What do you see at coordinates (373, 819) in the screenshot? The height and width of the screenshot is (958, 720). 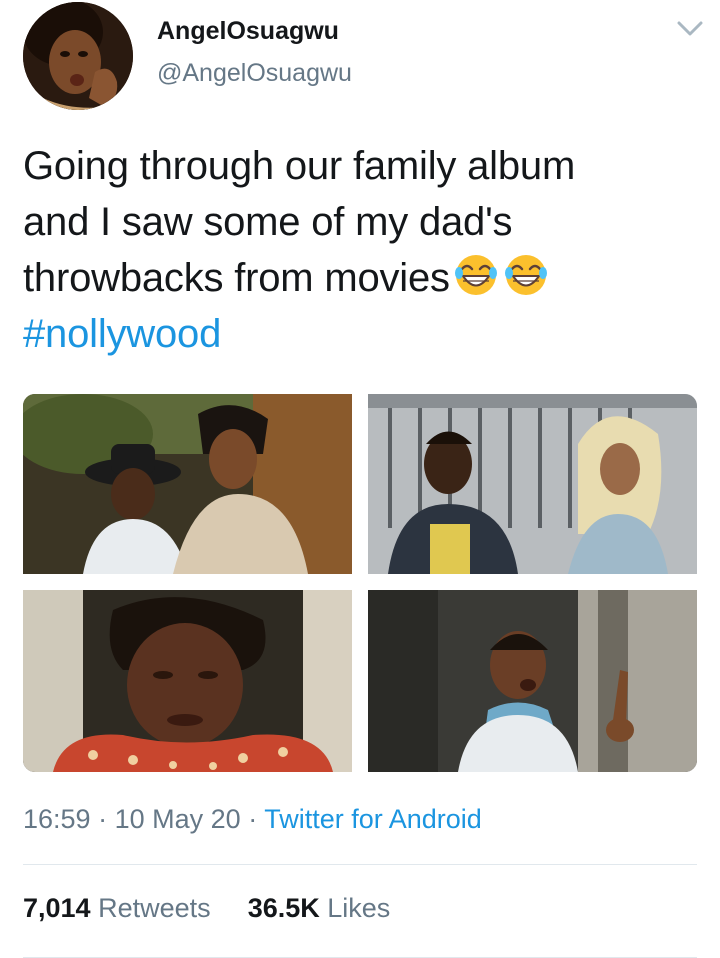 I see `tweet-source-link: Twitter for Android` at bounding box center [373, 819].